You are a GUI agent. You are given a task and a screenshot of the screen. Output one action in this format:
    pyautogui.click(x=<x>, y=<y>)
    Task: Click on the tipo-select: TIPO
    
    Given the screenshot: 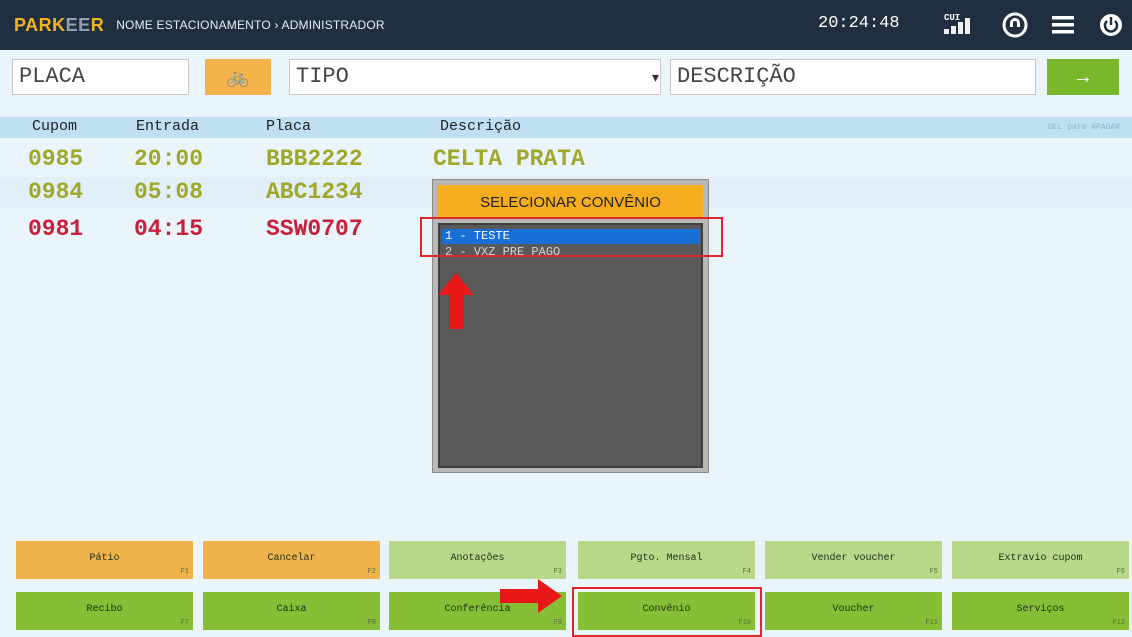 What is the action you would take?
    pyautogui.click(x=475, y=77)
    